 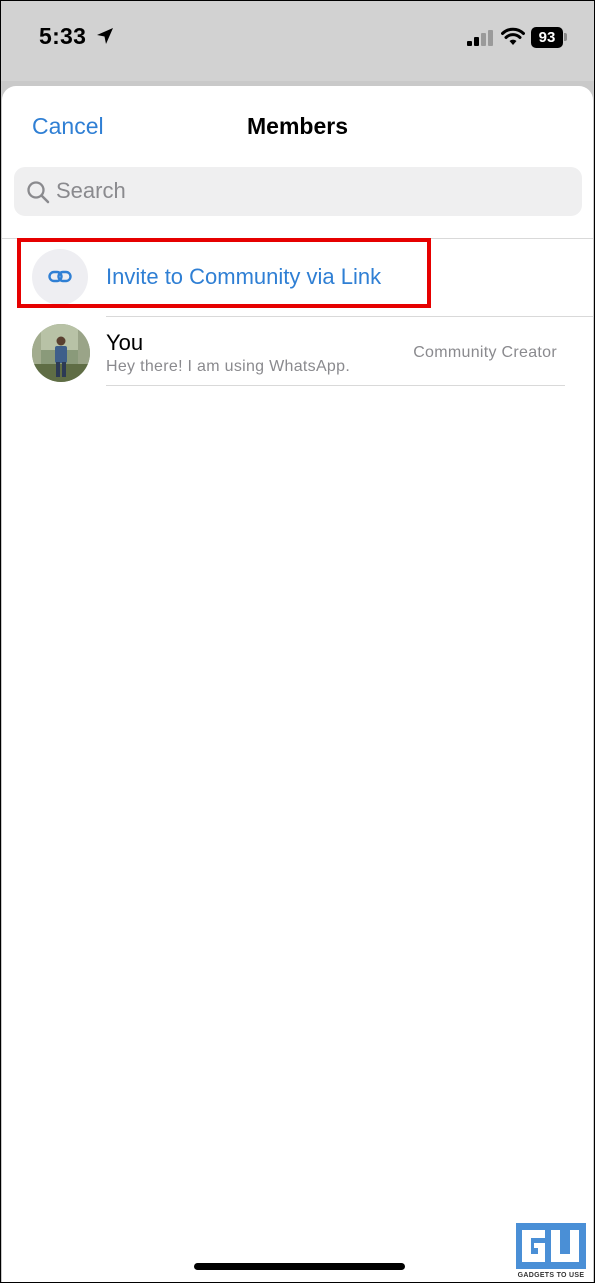 I want to click on invite-via-link-button, so click(x=224, y=273).